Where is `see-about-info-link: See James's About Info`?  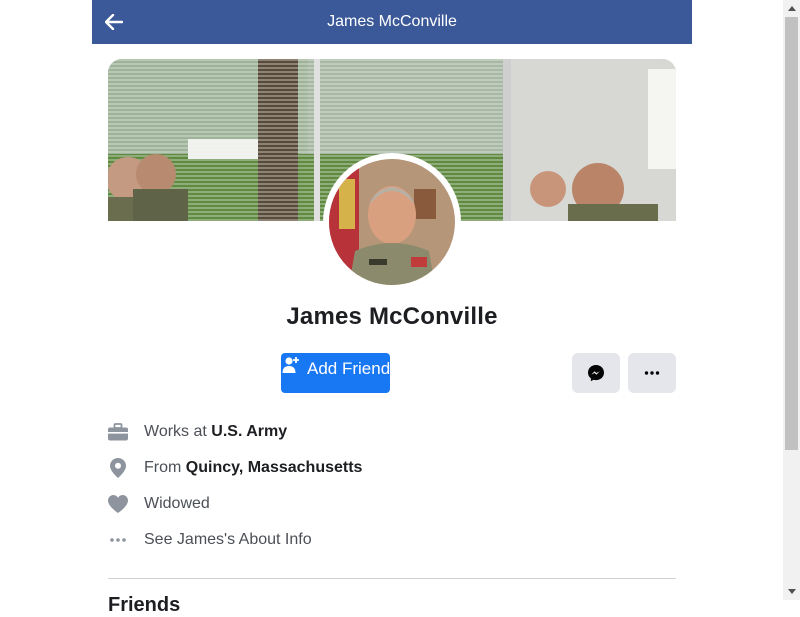
see-about-info-link: See James's About Info is located at coordinates (388, 540).